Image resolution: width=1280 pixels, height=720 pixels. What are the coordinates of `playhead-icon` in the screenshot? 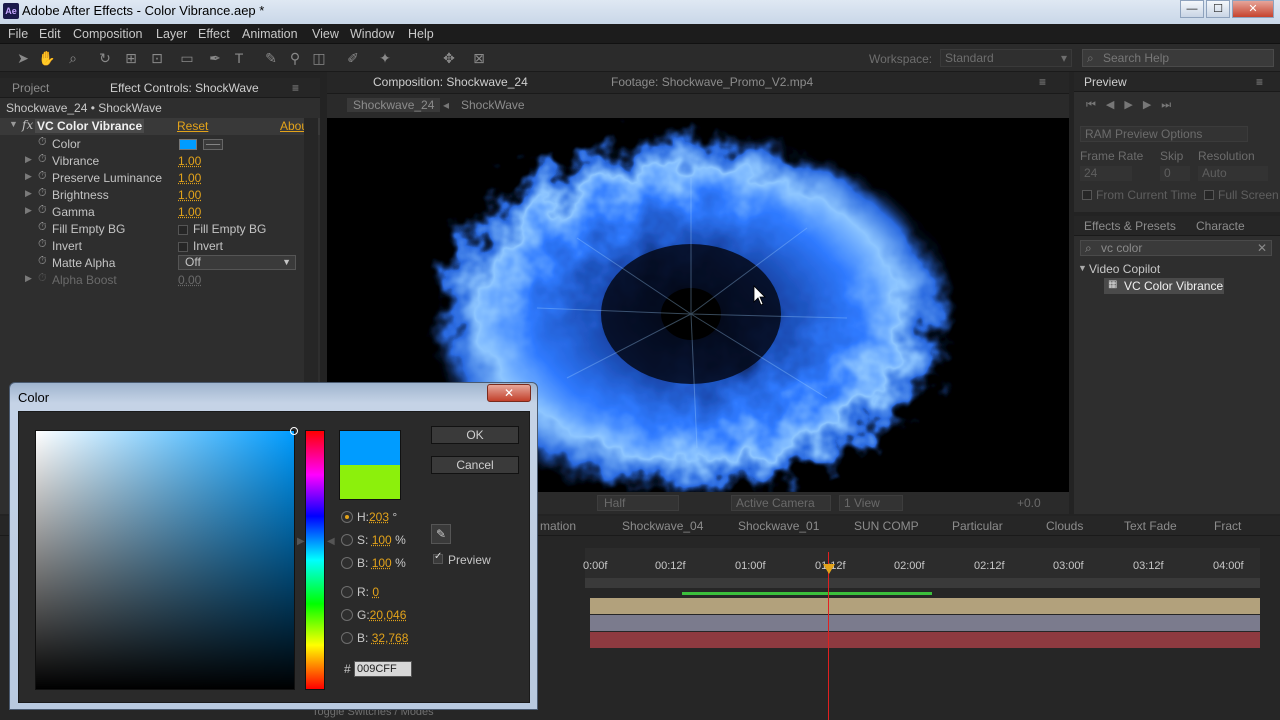 It's located at (829, 569).